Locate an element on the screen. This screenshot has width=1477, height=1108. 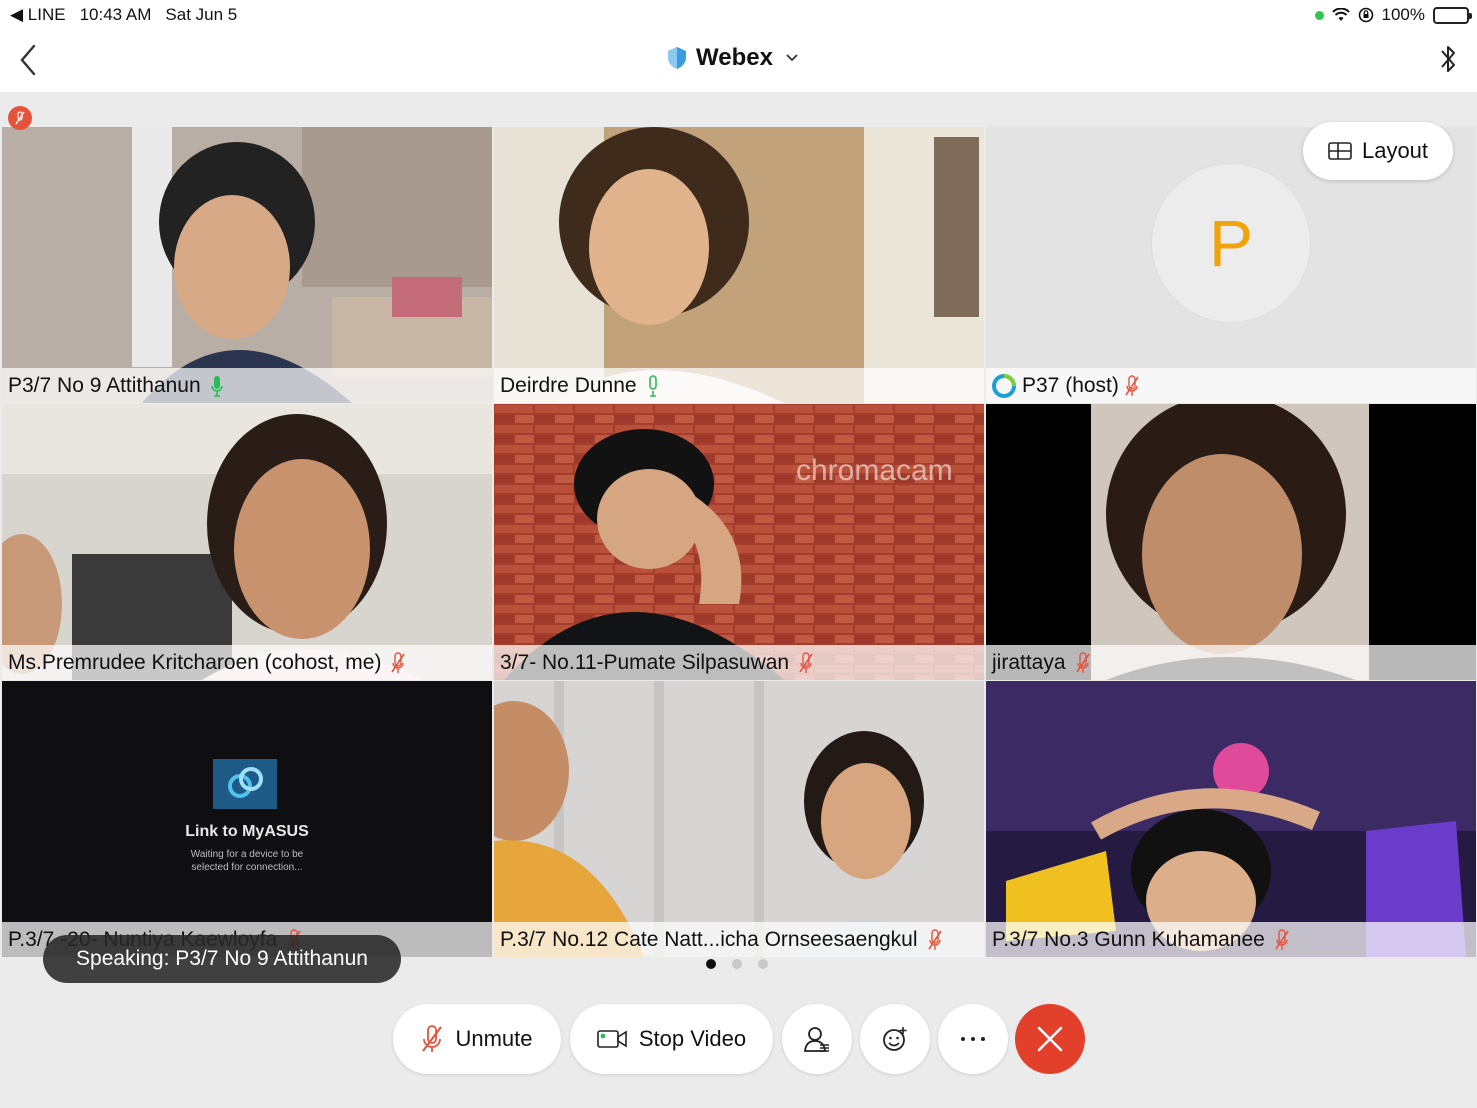
avatar: P is located at coordinates (1231, 243).